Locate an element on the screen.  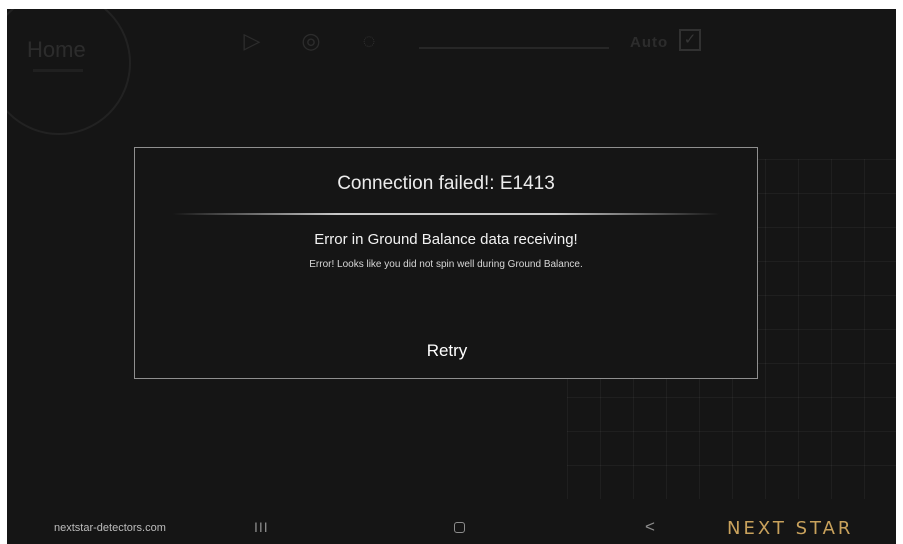
brand-logo: NEXT STAR is located at coordinates (790, 528).